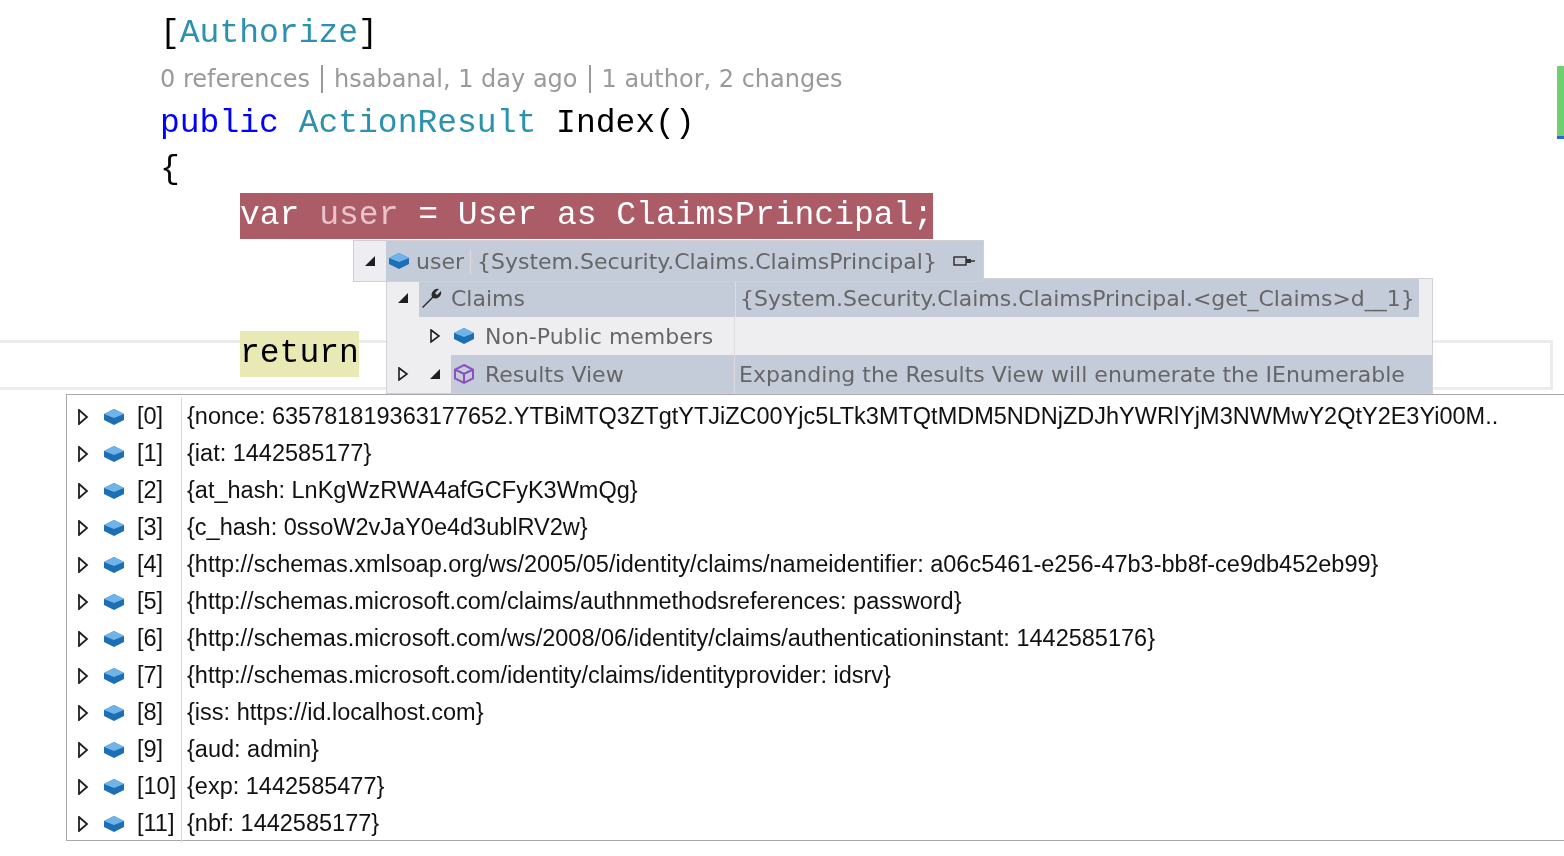  What do you see at coordinates (159, 527) in the screenshot?
I see `item-index: [3]` at bounding box center [159, 527].